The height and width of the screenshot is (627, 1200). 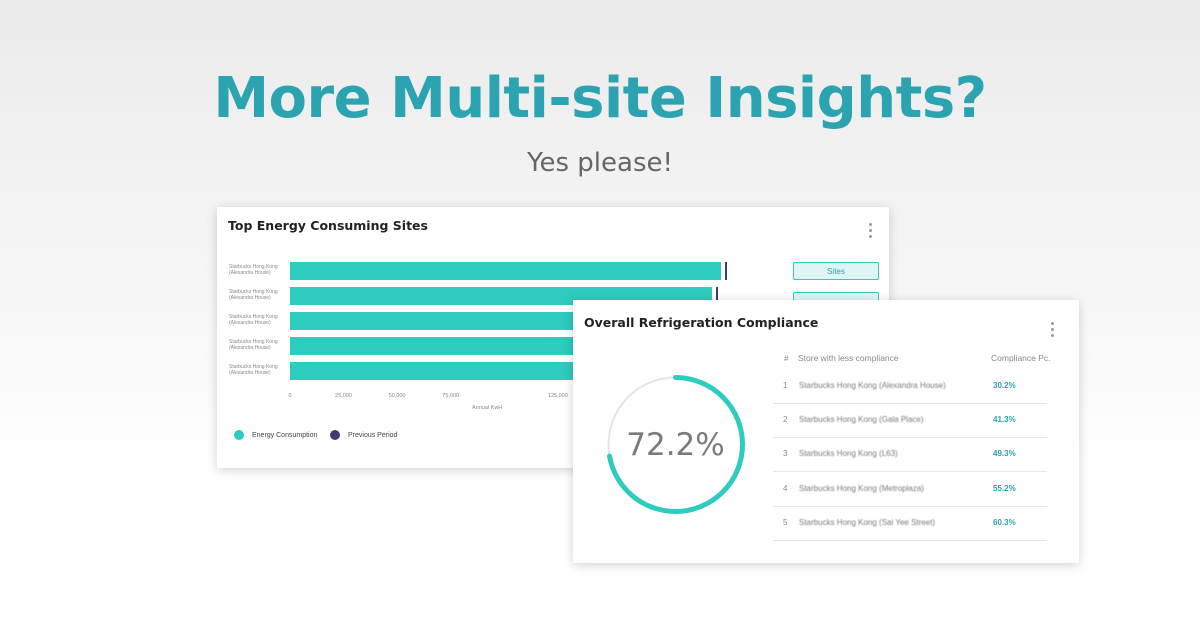 What do you see at coordinates (557, 396) in the screenshot?
I see `x-tick-label: 125,000` at bounding box center [557, 396].